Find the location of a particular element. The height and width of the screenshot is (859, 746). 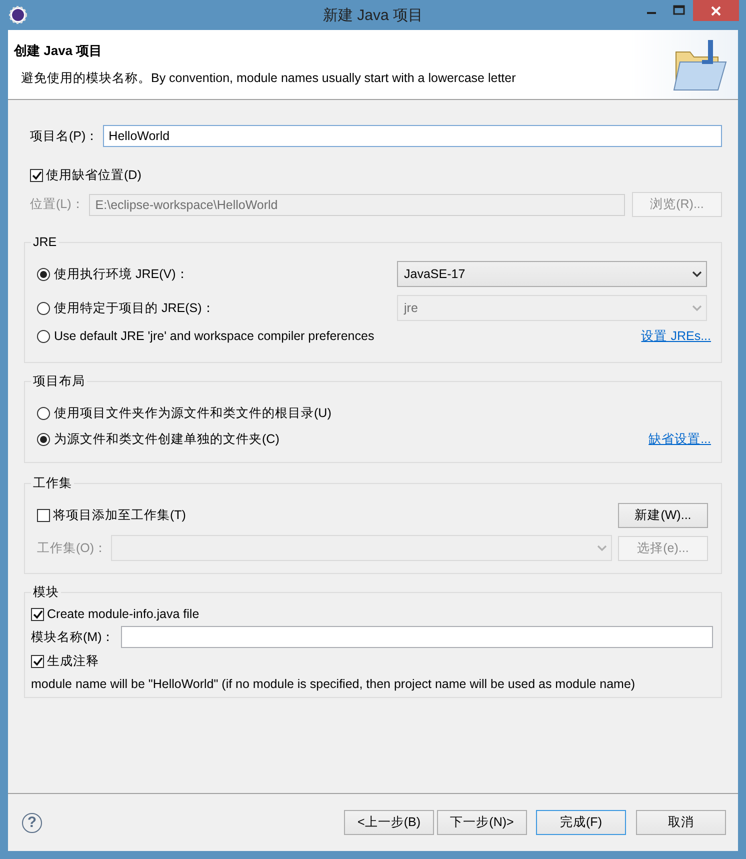

wizard-button: 下一步(N)> is located at coordinates (482, 822).